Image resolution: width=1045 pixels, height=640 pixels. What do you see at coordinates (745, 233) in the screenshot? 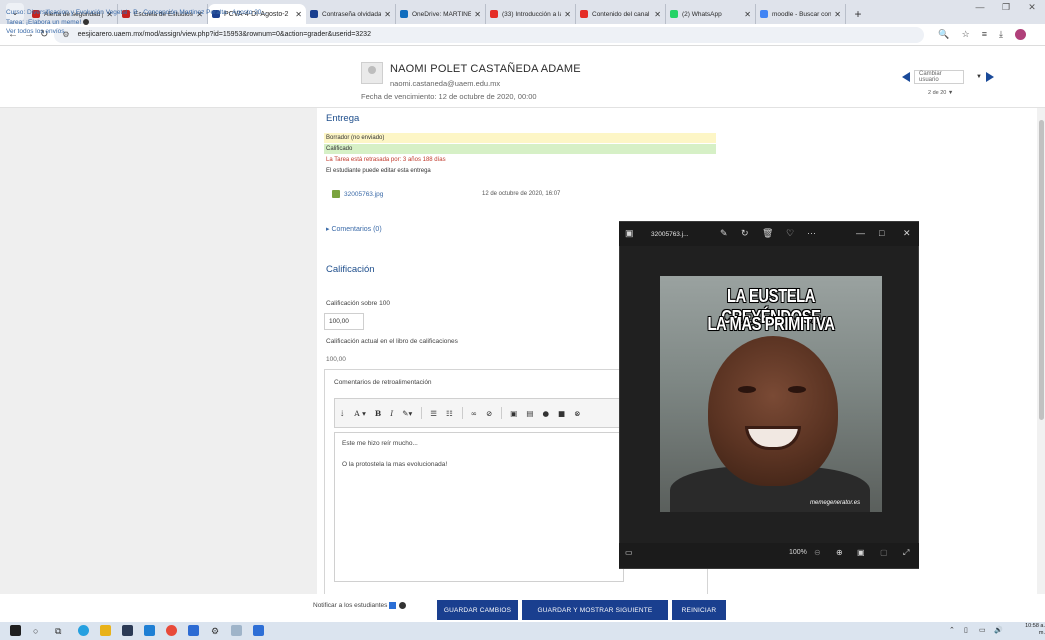
I see `rotate-icon: ↻` at bounding box center [745, 233].